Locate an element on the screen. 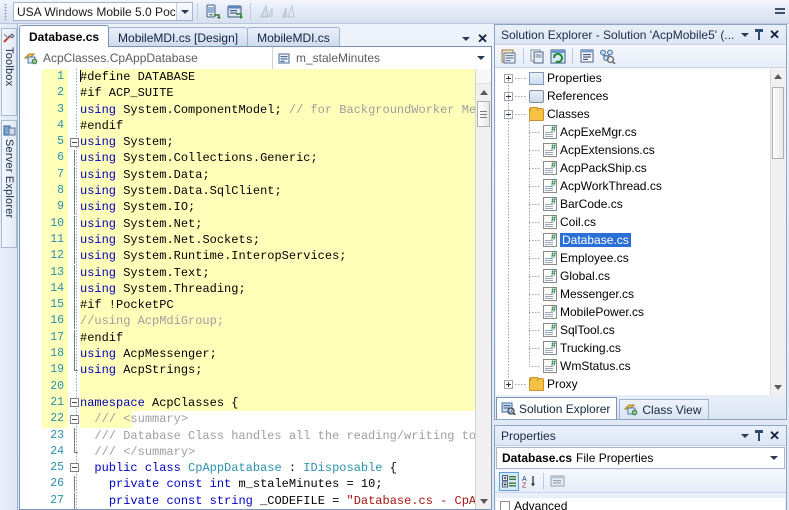  properties-grid: Advanced is located at coordinates (640, 504).